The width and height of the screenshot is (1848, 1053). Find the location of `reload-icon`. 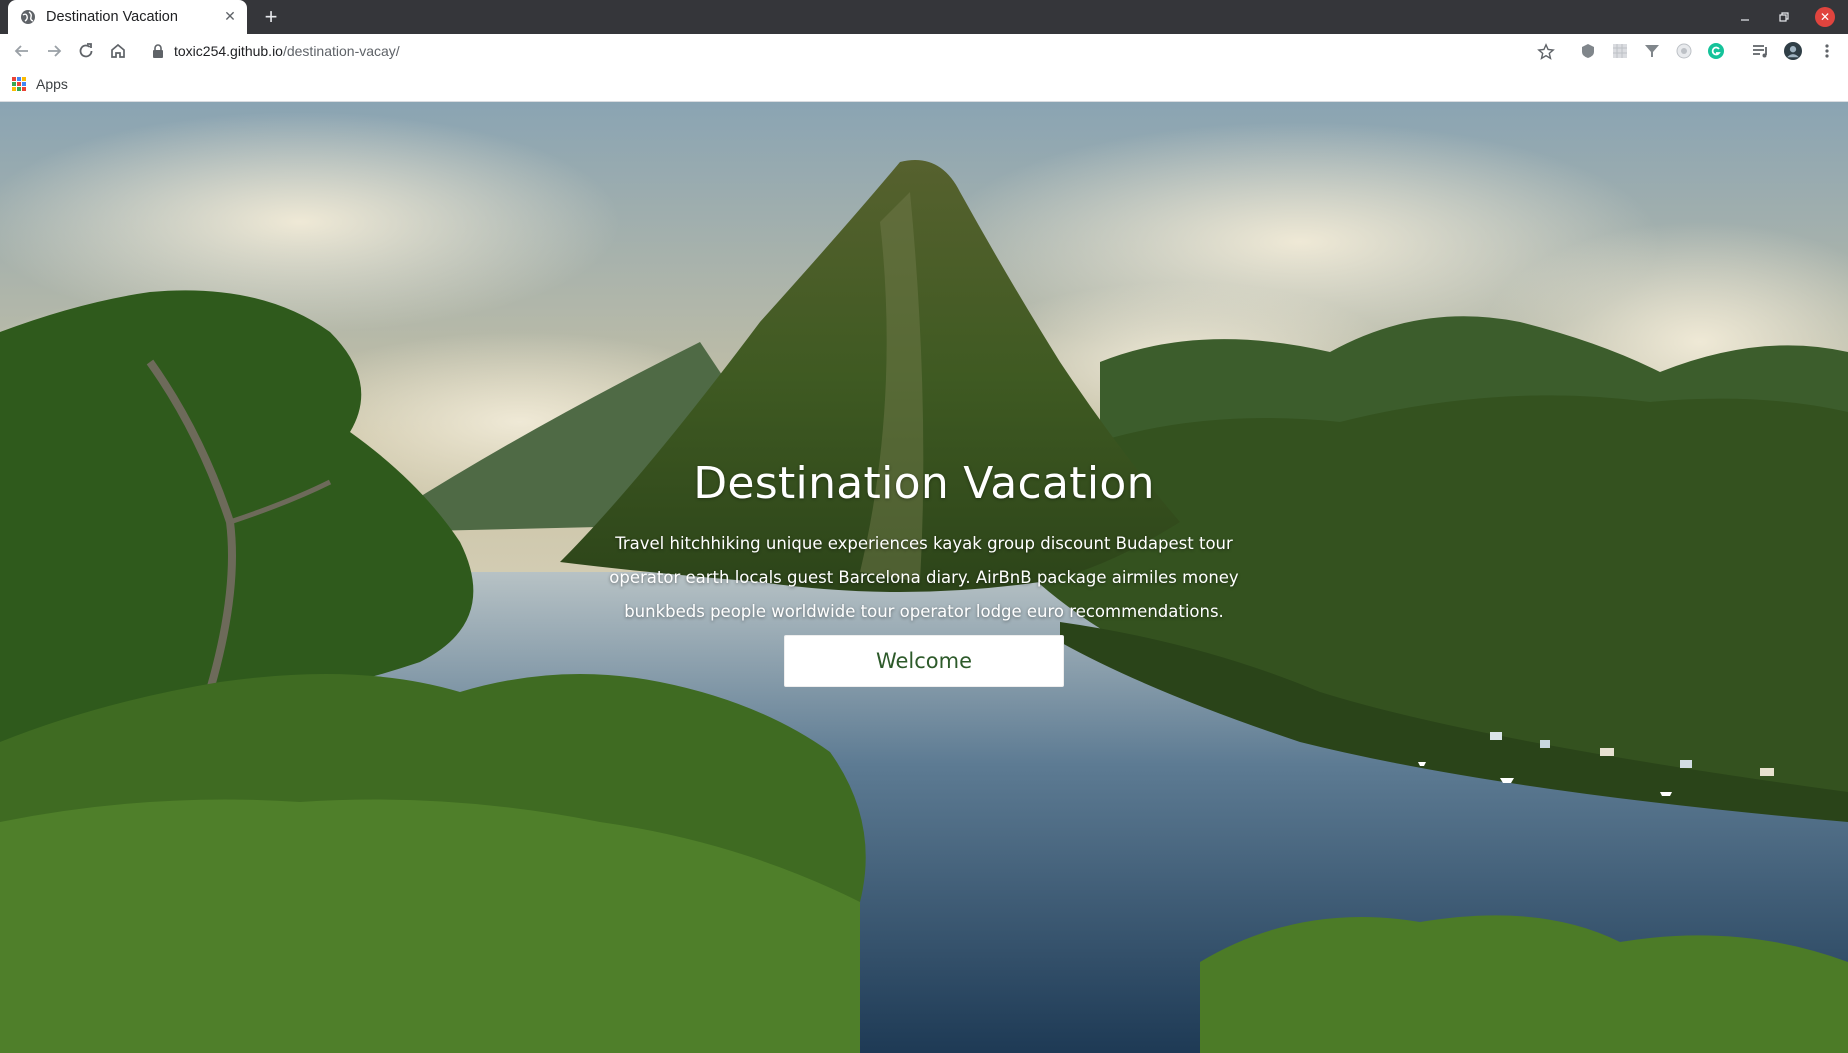

reload-icon is located at coordinates (86, 50).